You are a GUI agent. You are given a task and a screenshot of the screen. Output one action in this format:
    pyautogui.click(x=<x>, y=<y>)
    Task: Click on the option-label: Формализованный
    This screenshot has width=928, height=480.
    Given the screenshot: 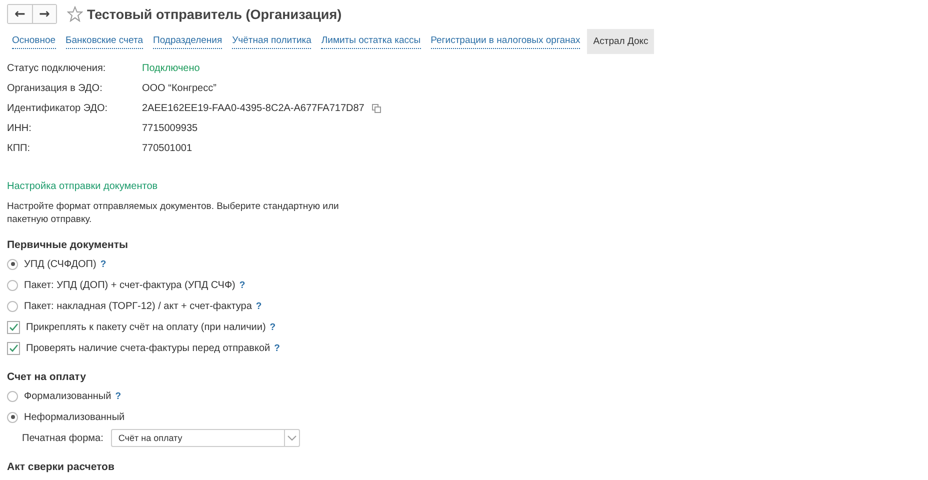 What is the action you would take?
    pyautogui.click(x=68, y=396)
    